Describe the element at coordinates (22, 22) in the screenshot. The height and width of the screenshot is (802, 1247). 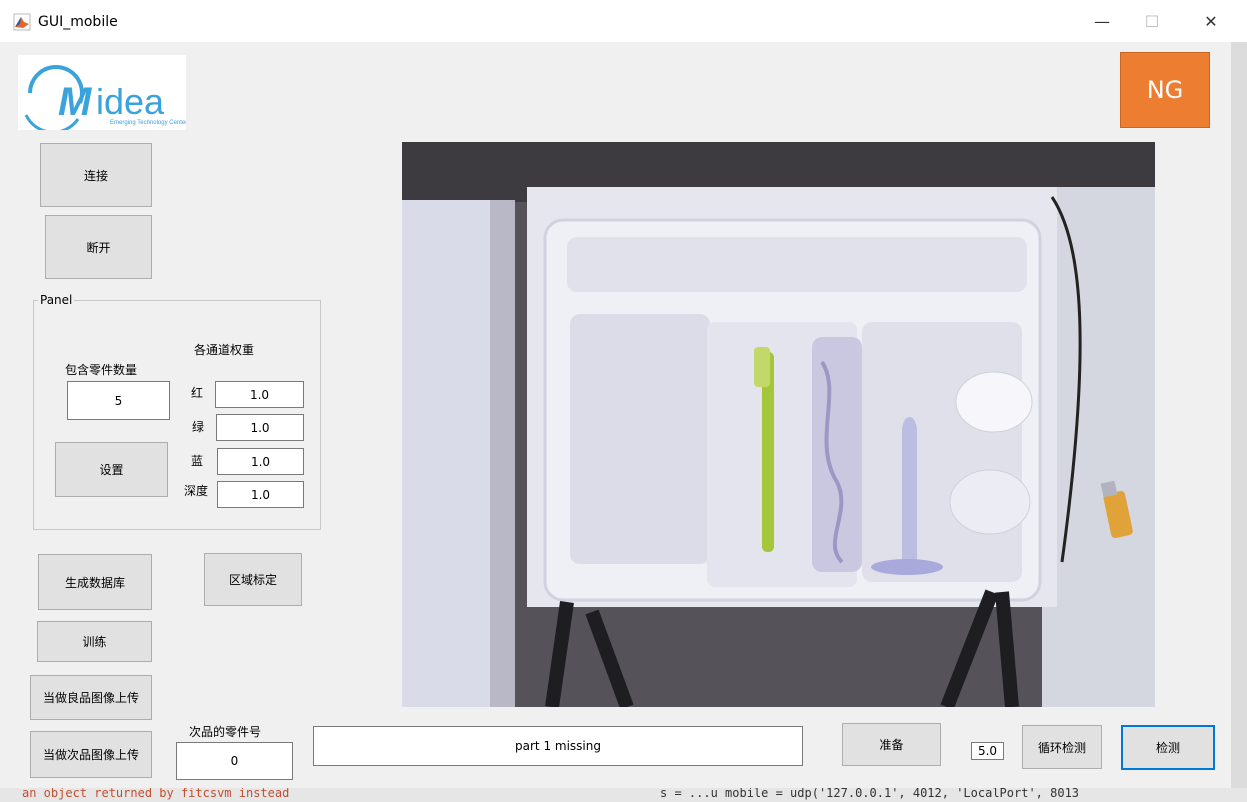
I see `matlab-icon` at that location.